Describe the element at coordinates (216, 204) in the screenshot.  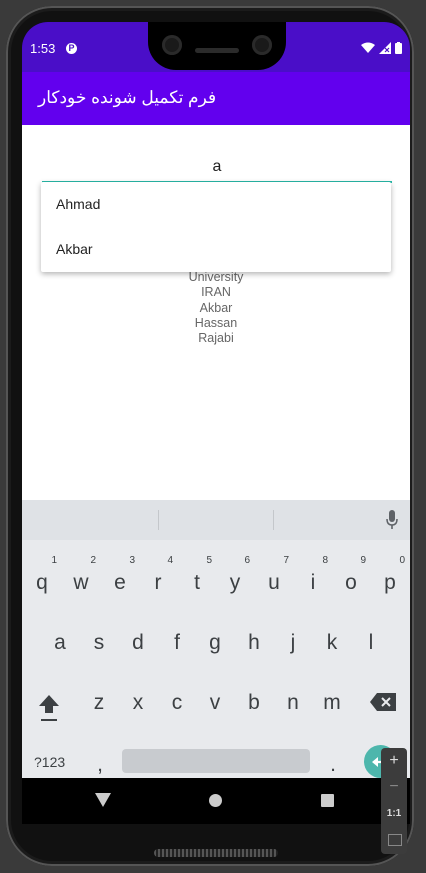
I see `suggestion-item: Ahmad` at that location.